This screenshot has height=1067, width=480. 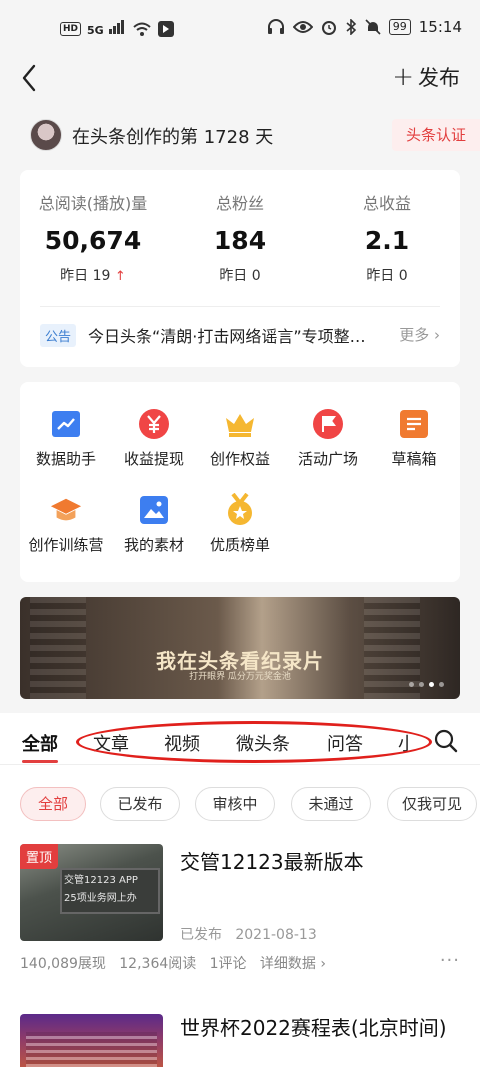 What do you see at coordinates (40, 743) in the screenshot?
I see `tab-all: 全部` at bounding box center [40, 743].